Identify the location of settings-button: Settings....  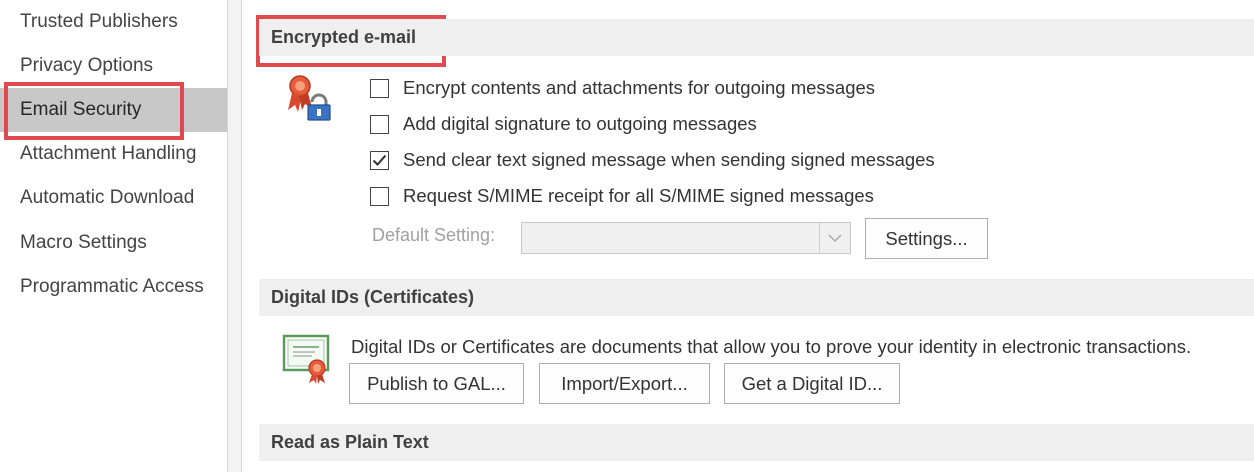
(926, 238).